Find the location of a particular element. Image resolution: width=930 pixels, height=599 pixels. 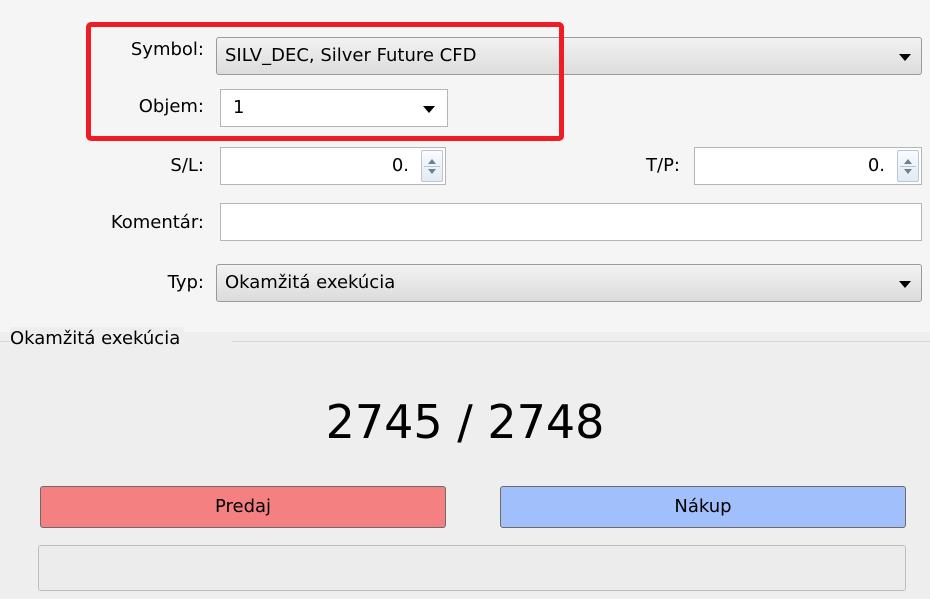

tp-input: 0. is located at coordinates (808, 166).